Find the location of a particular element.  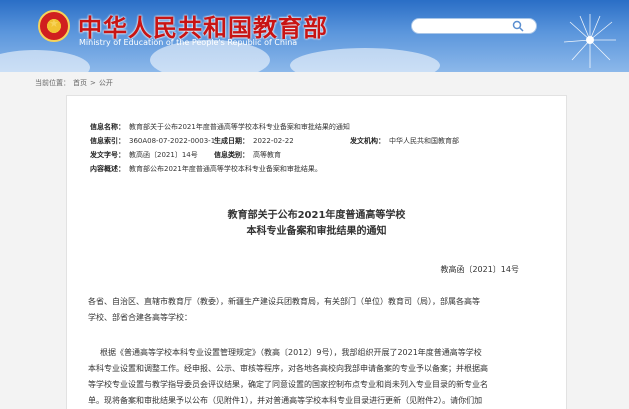

breadcrumb-label: 当前位置： is located at coordinates (52, 83).